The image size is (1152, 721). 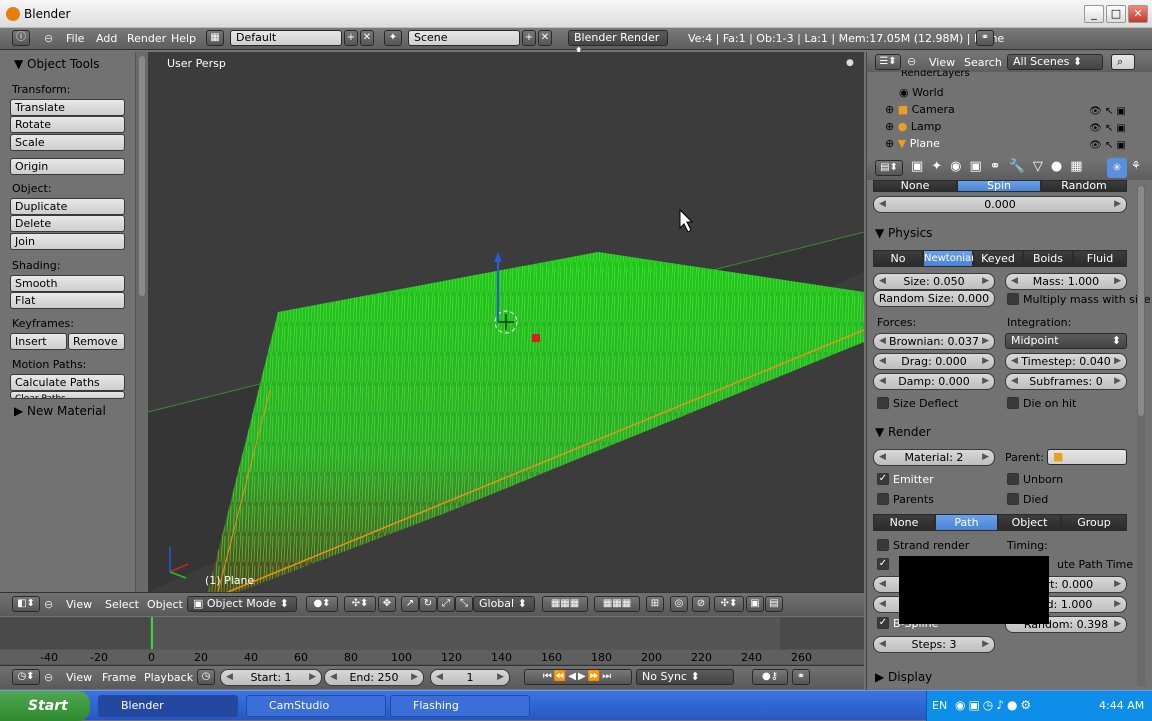 What do you see at coordinates (942, 62) in the screenshot?
I see `outliner-view-menu: View` at bounding box center [942, 62].